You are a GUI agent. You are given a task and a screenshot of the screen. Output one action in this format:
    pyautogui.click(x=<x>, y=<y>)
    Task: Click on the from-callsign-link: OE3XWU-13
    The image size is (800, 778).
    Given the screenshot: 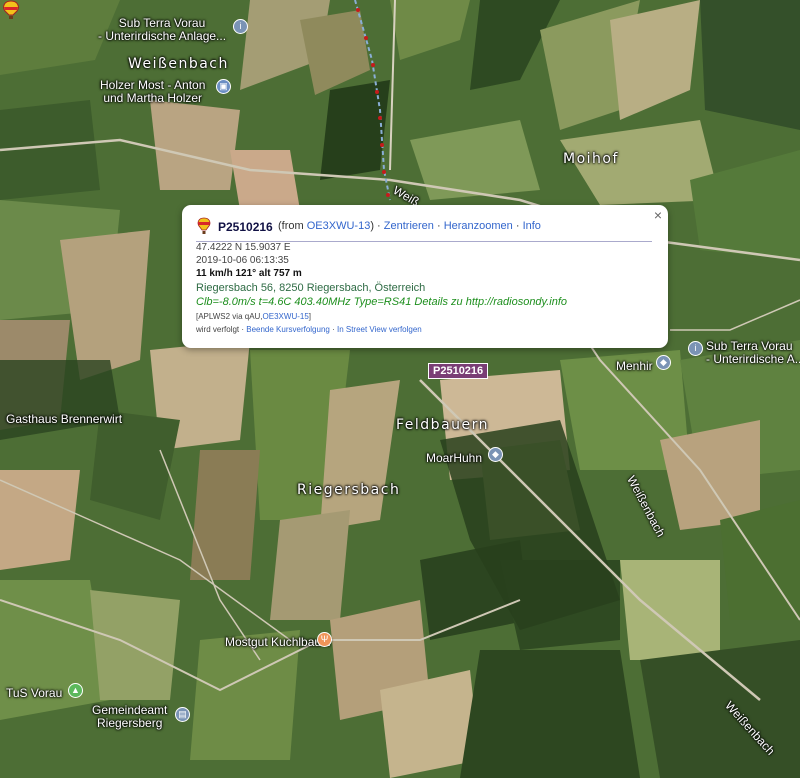 What is the action you would take?
    pyautogui.click(x=339, y=226)
    